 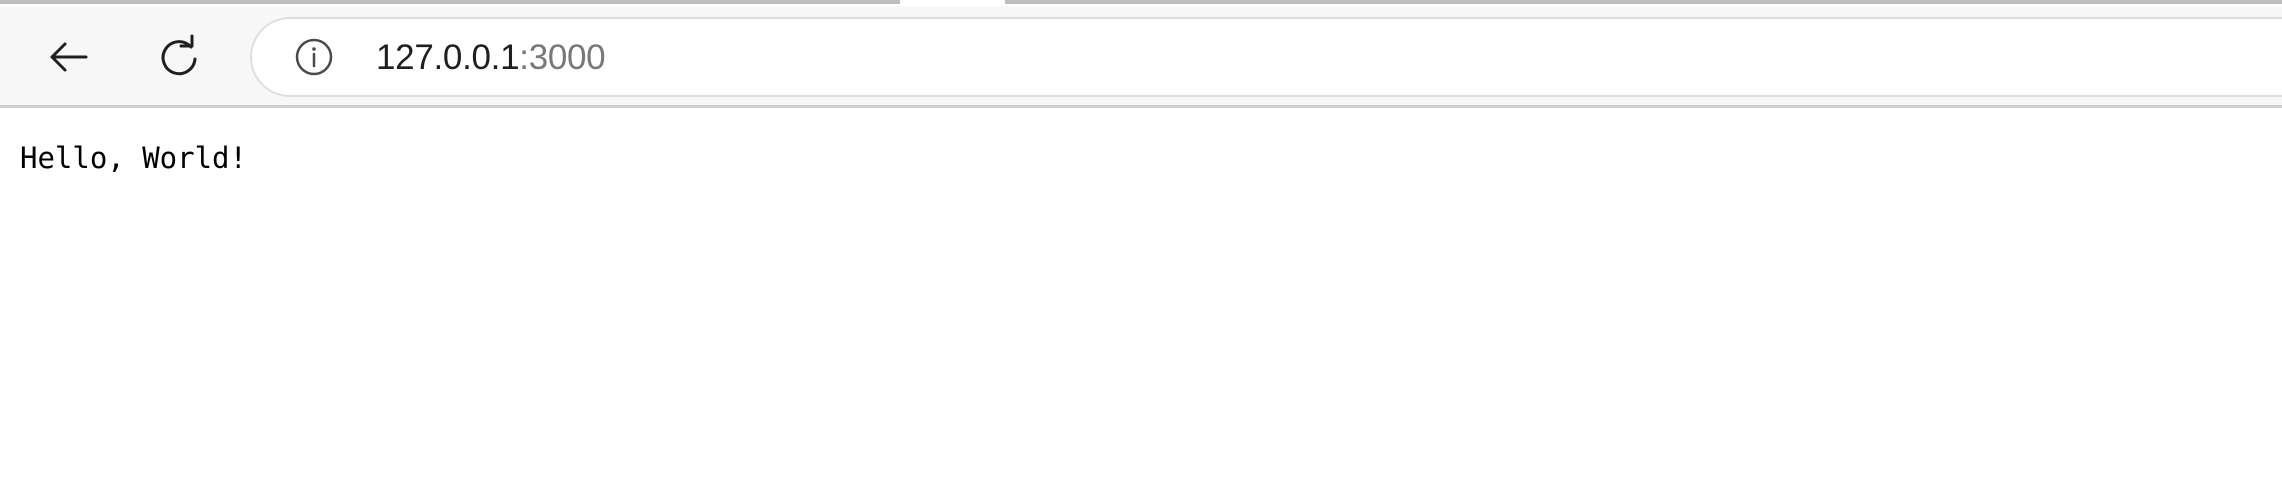 I want to click on reload-button, so click(x=179, y=57).